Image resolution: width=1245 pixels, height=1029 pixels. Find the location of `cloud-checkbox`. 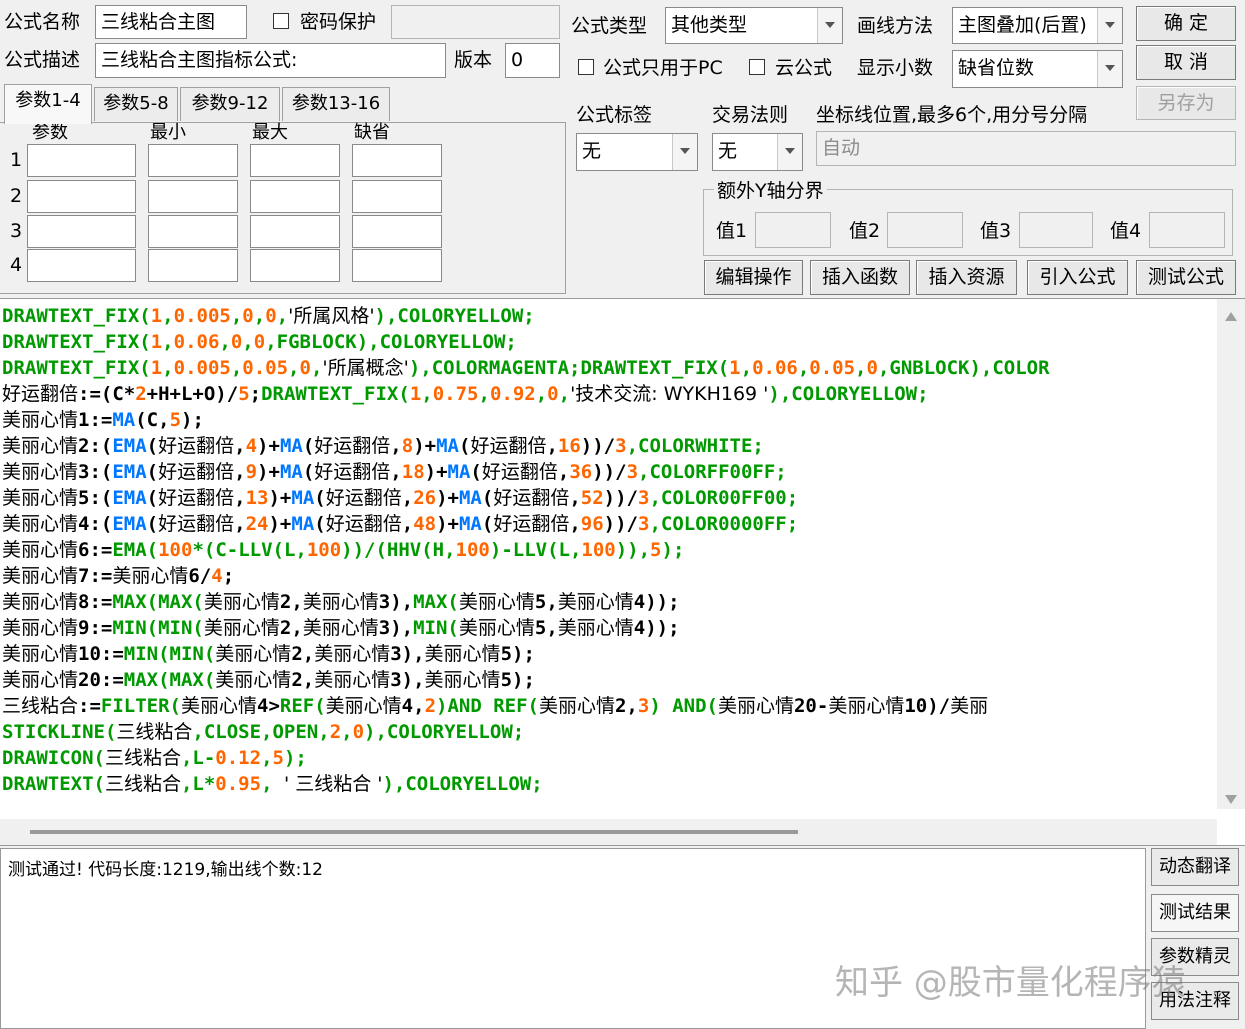

cloud-checkbox is located at coordinates (757, 67).